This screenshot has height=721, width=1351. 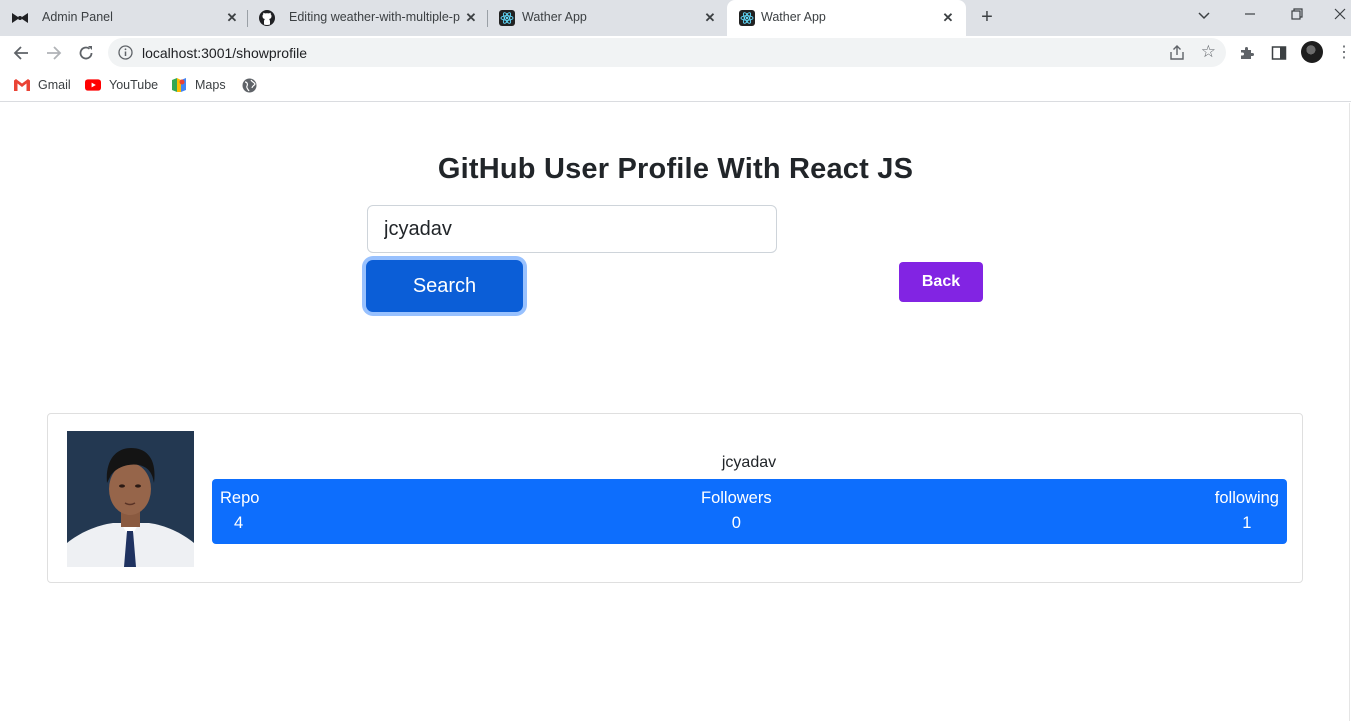 What do you see at coordinates (1279, 53) in the screenshot?
I see `side-panel-icon` at bounding box center [1279, 53].